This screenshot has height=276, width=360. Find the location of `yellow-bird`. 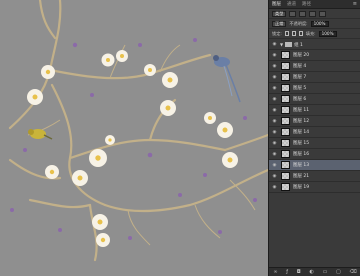

yellow-bird is located at coordinates (40, 134).